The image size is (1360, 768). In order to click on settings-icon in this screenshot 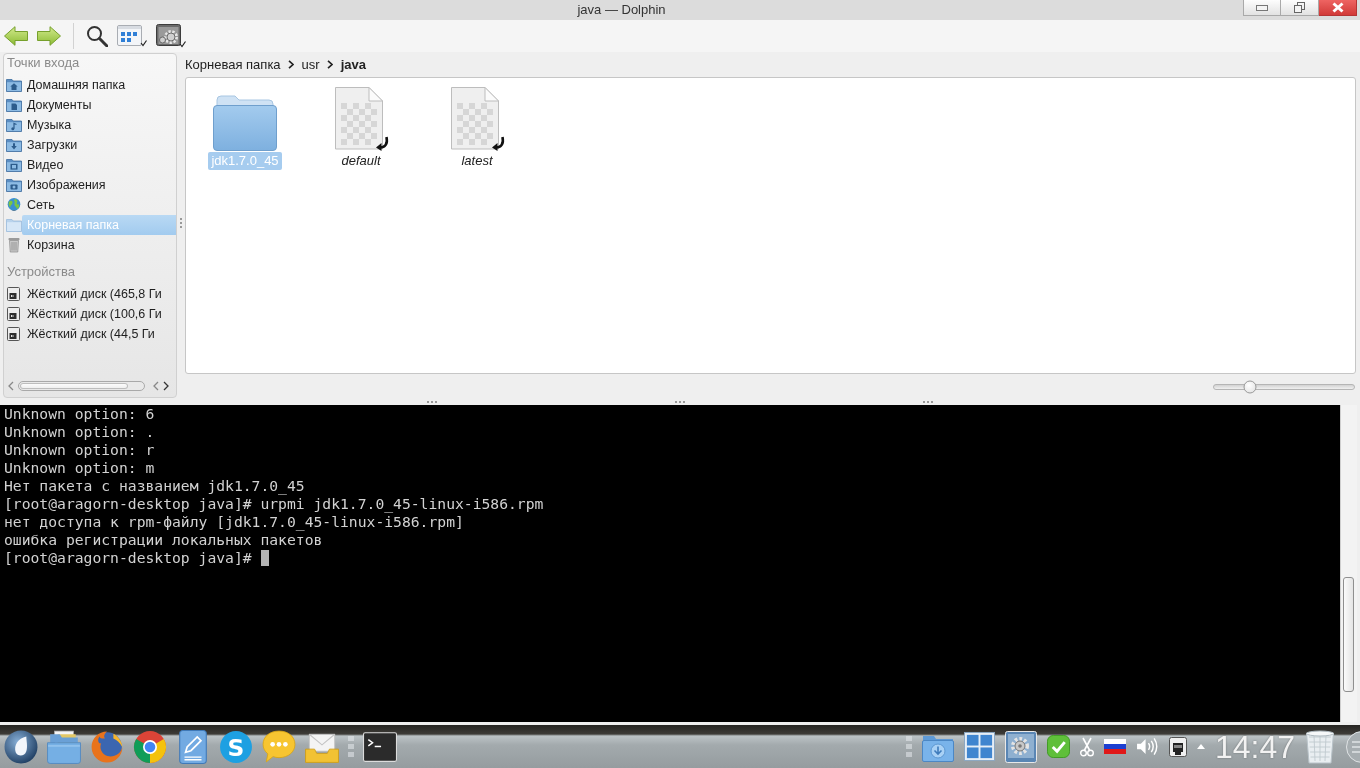, I will do `click(171, 36)`.